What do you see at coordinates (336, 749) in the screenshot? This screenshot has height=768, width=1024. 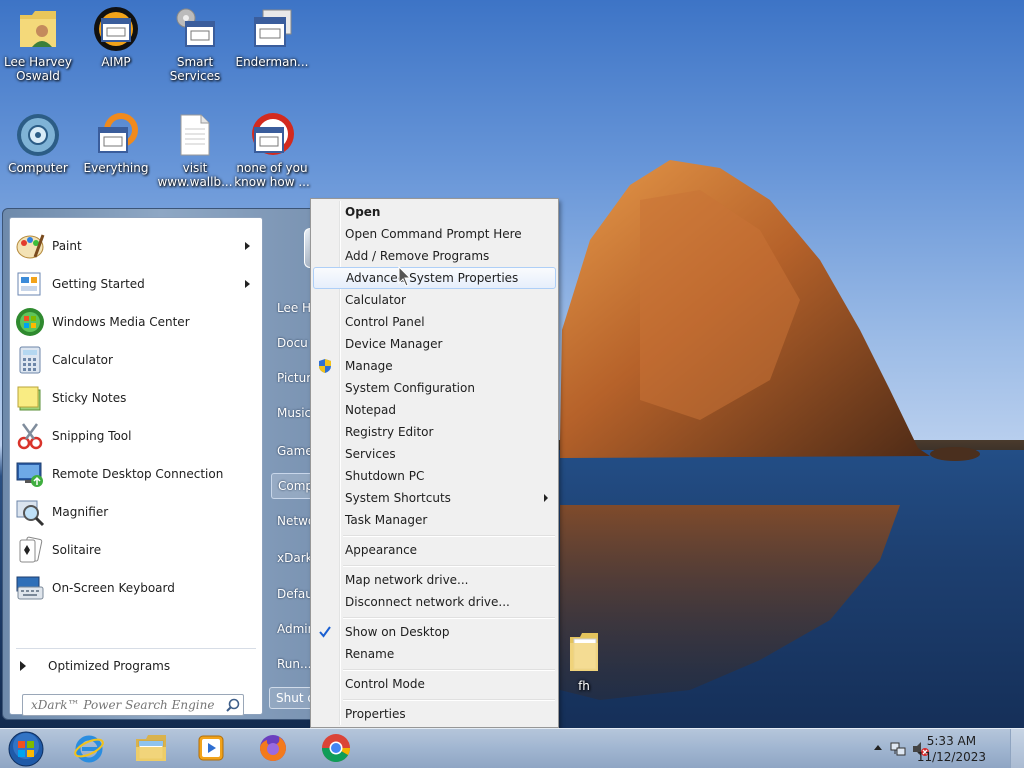 I see `taskbar-chrome` at bounding box center [336, 749].